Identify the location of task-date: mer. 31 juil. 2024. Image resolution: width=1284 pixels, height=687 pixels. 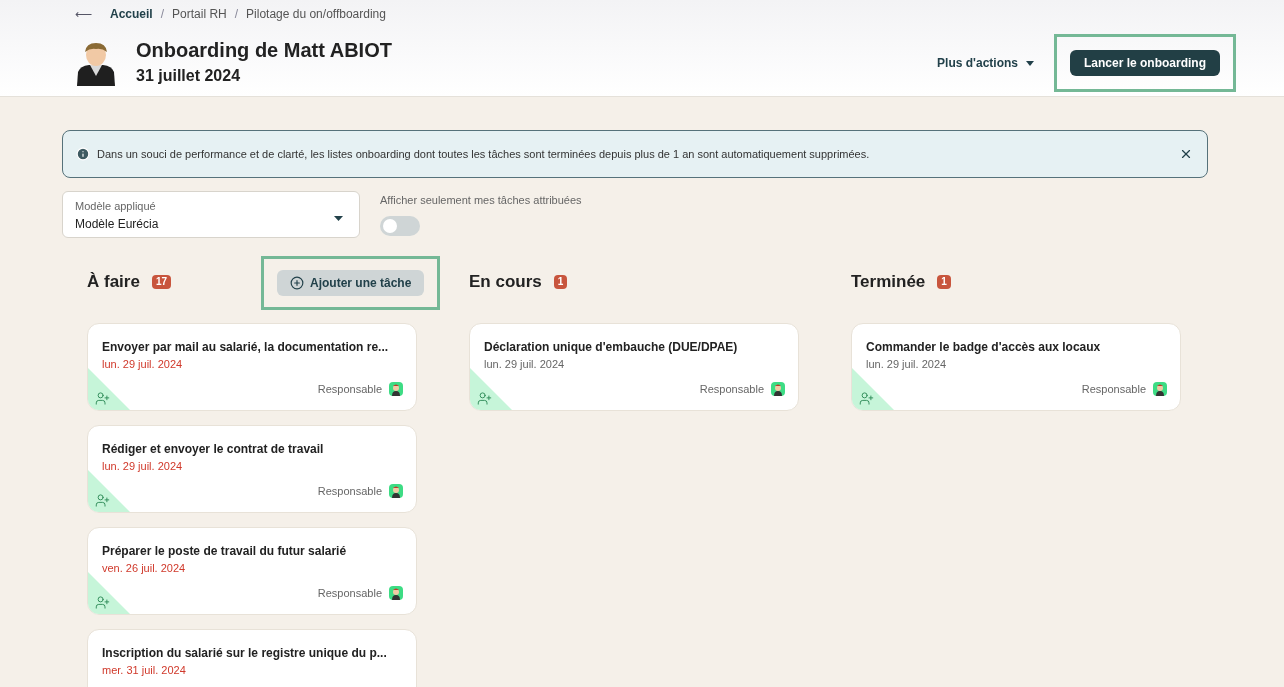
(144, 670).